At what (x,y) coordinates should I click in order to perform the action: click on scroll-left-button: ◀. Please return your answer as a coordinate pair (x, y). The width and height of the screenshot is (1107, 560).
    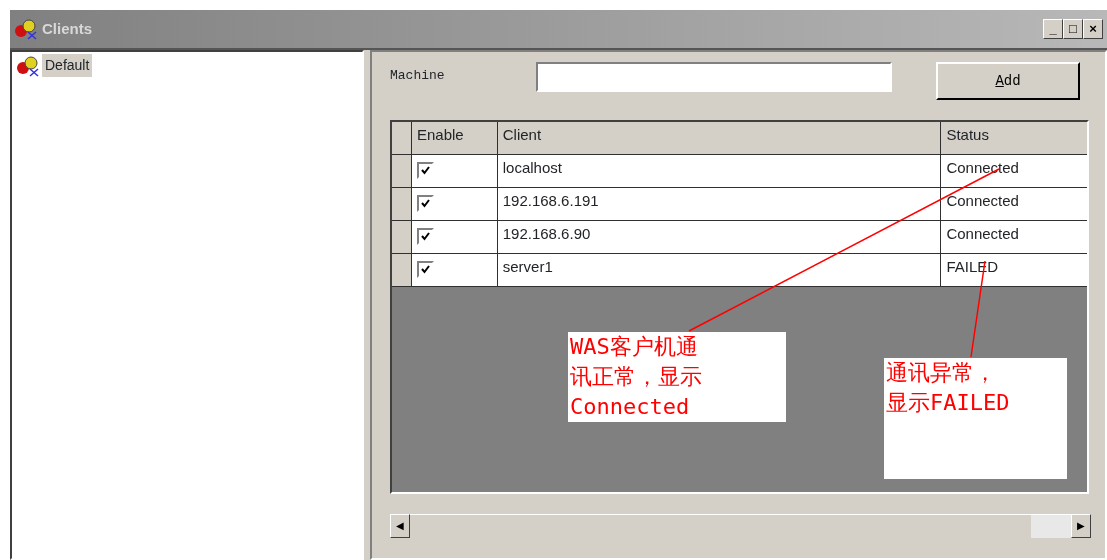
    Looking at the image, I should click on (400, 526).